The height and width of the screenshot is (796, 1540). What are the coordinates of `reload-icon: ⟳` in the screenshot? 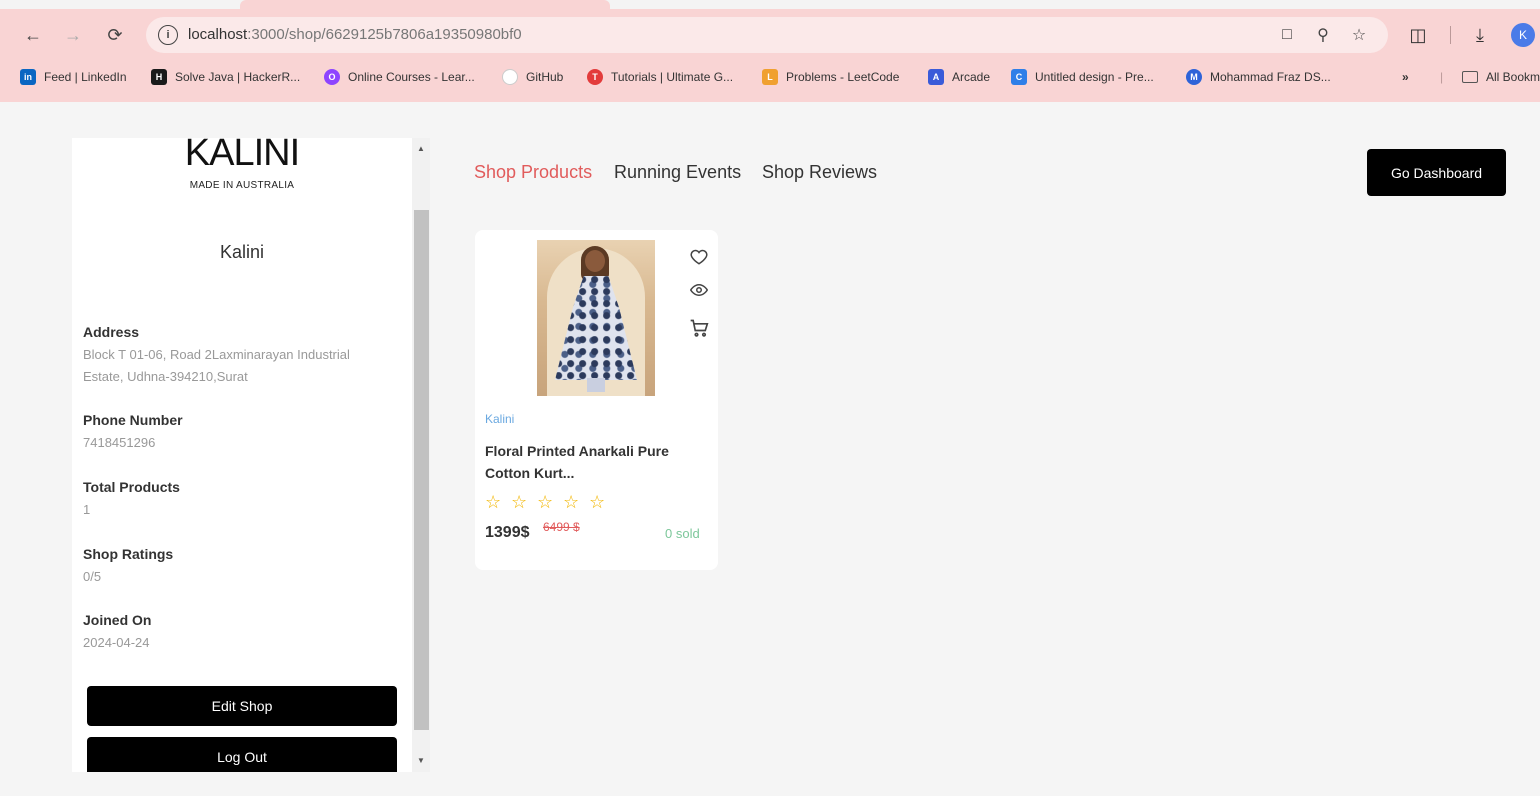 It's located at (115, 35).